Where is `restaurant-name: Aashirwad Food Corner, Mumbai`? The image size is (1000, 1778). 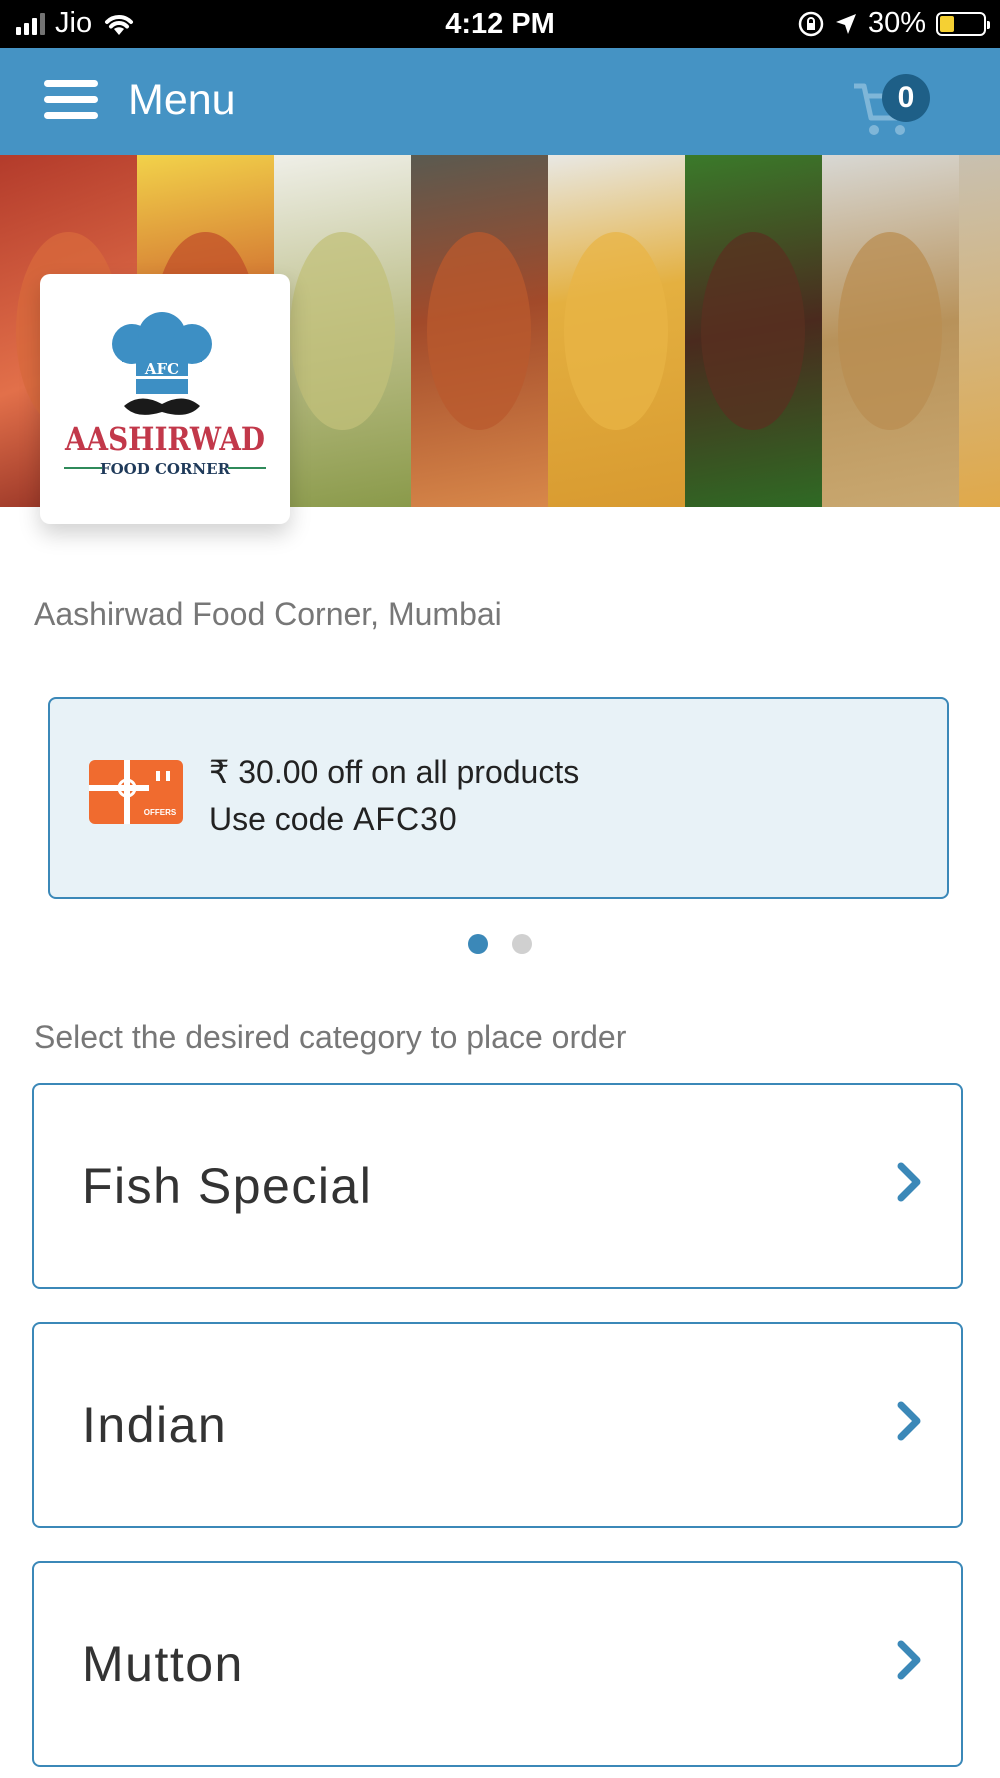
restaurant-name: Aashirwad Food Corner, Mumbai is located at coordinates (268, 614).